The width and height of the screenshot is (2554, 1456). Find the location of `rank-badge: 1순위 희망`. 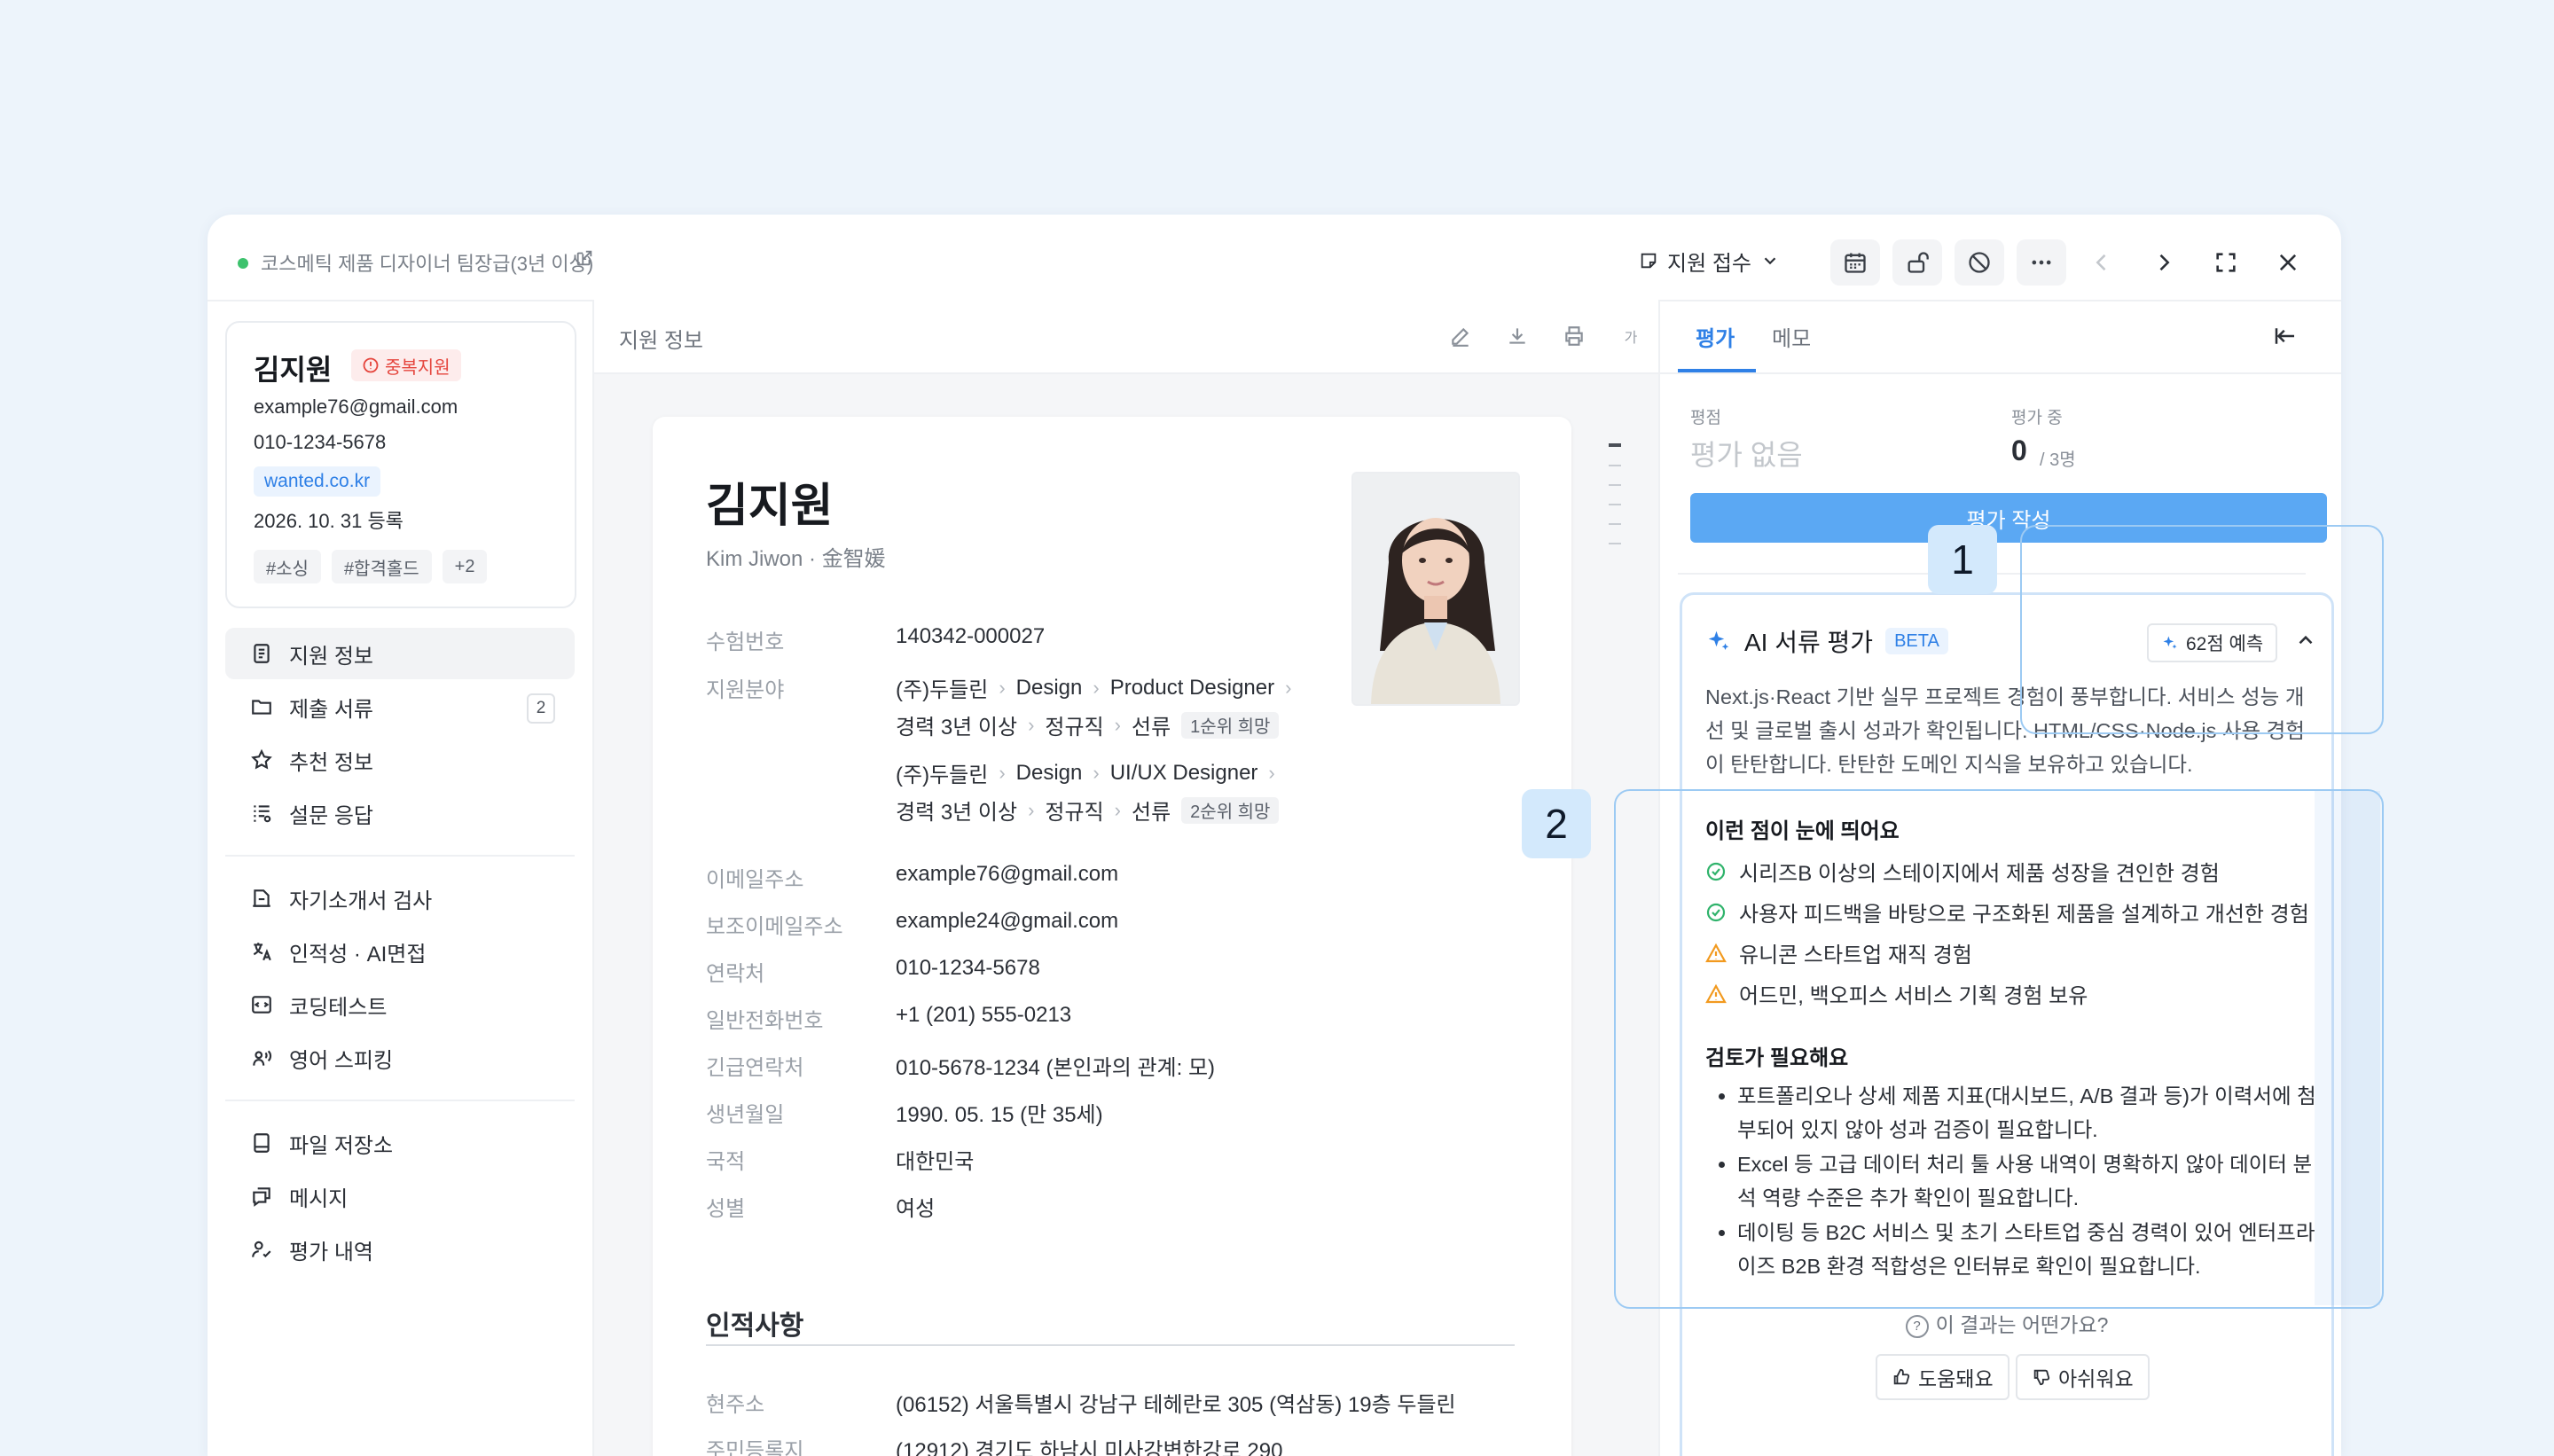

rank-badge: 1순위 희망 is located at coordinates (1230, 725).